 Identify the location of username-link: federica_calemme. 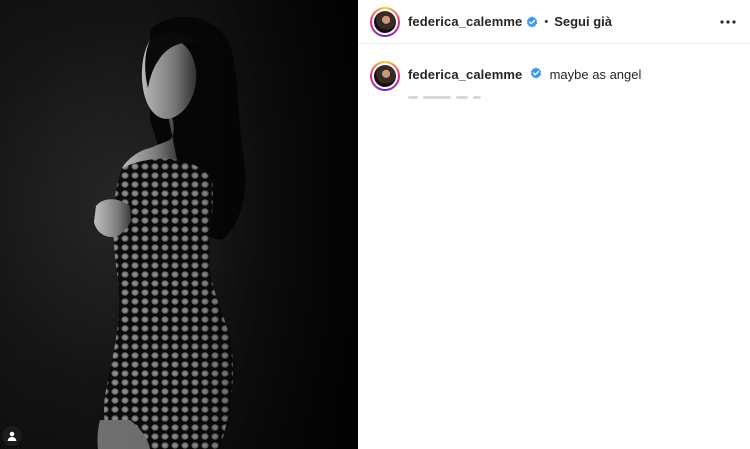
(465, 21).